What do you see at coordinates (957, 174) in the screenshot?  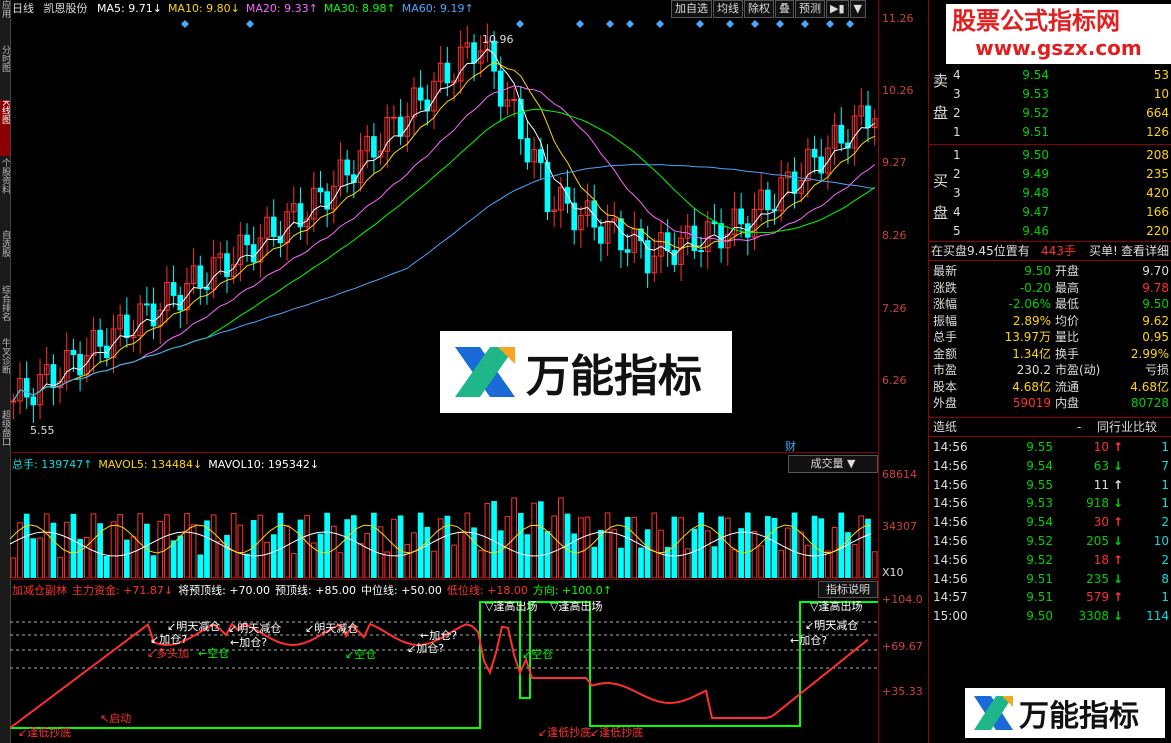 I see `level: 2` at bounding box center [957, 174].